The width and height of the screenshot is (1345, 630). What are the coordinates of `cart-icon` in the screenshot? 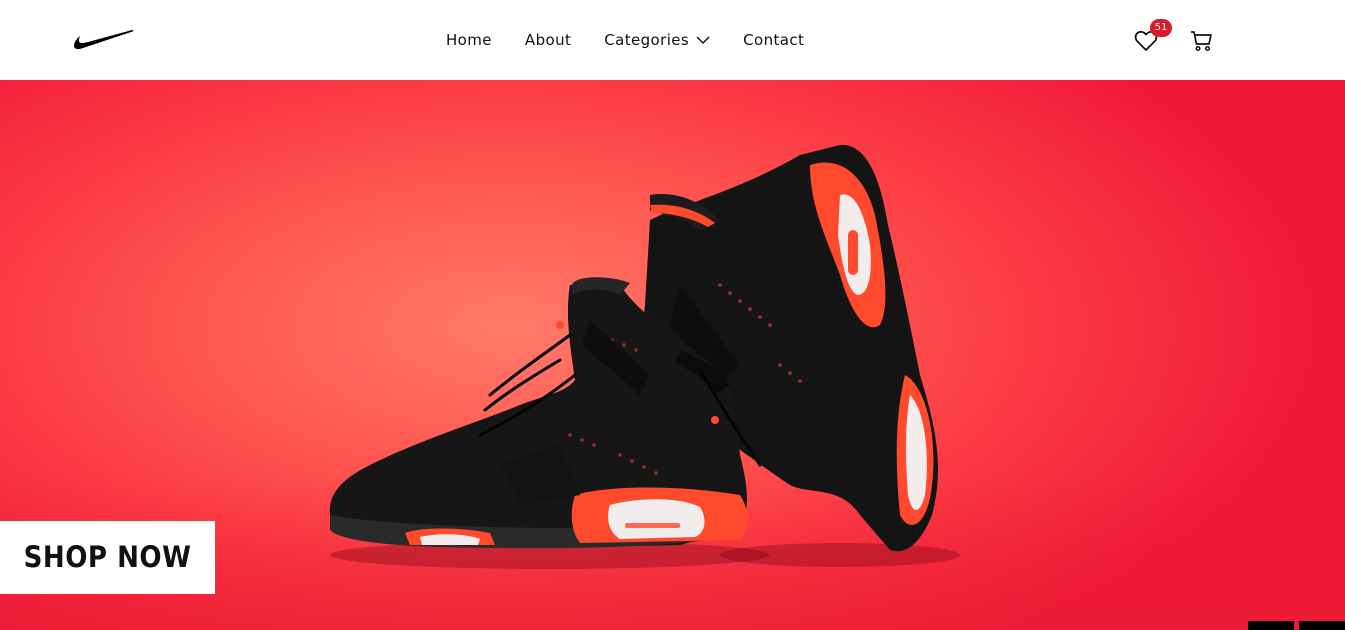 It's located at (1202, 41).